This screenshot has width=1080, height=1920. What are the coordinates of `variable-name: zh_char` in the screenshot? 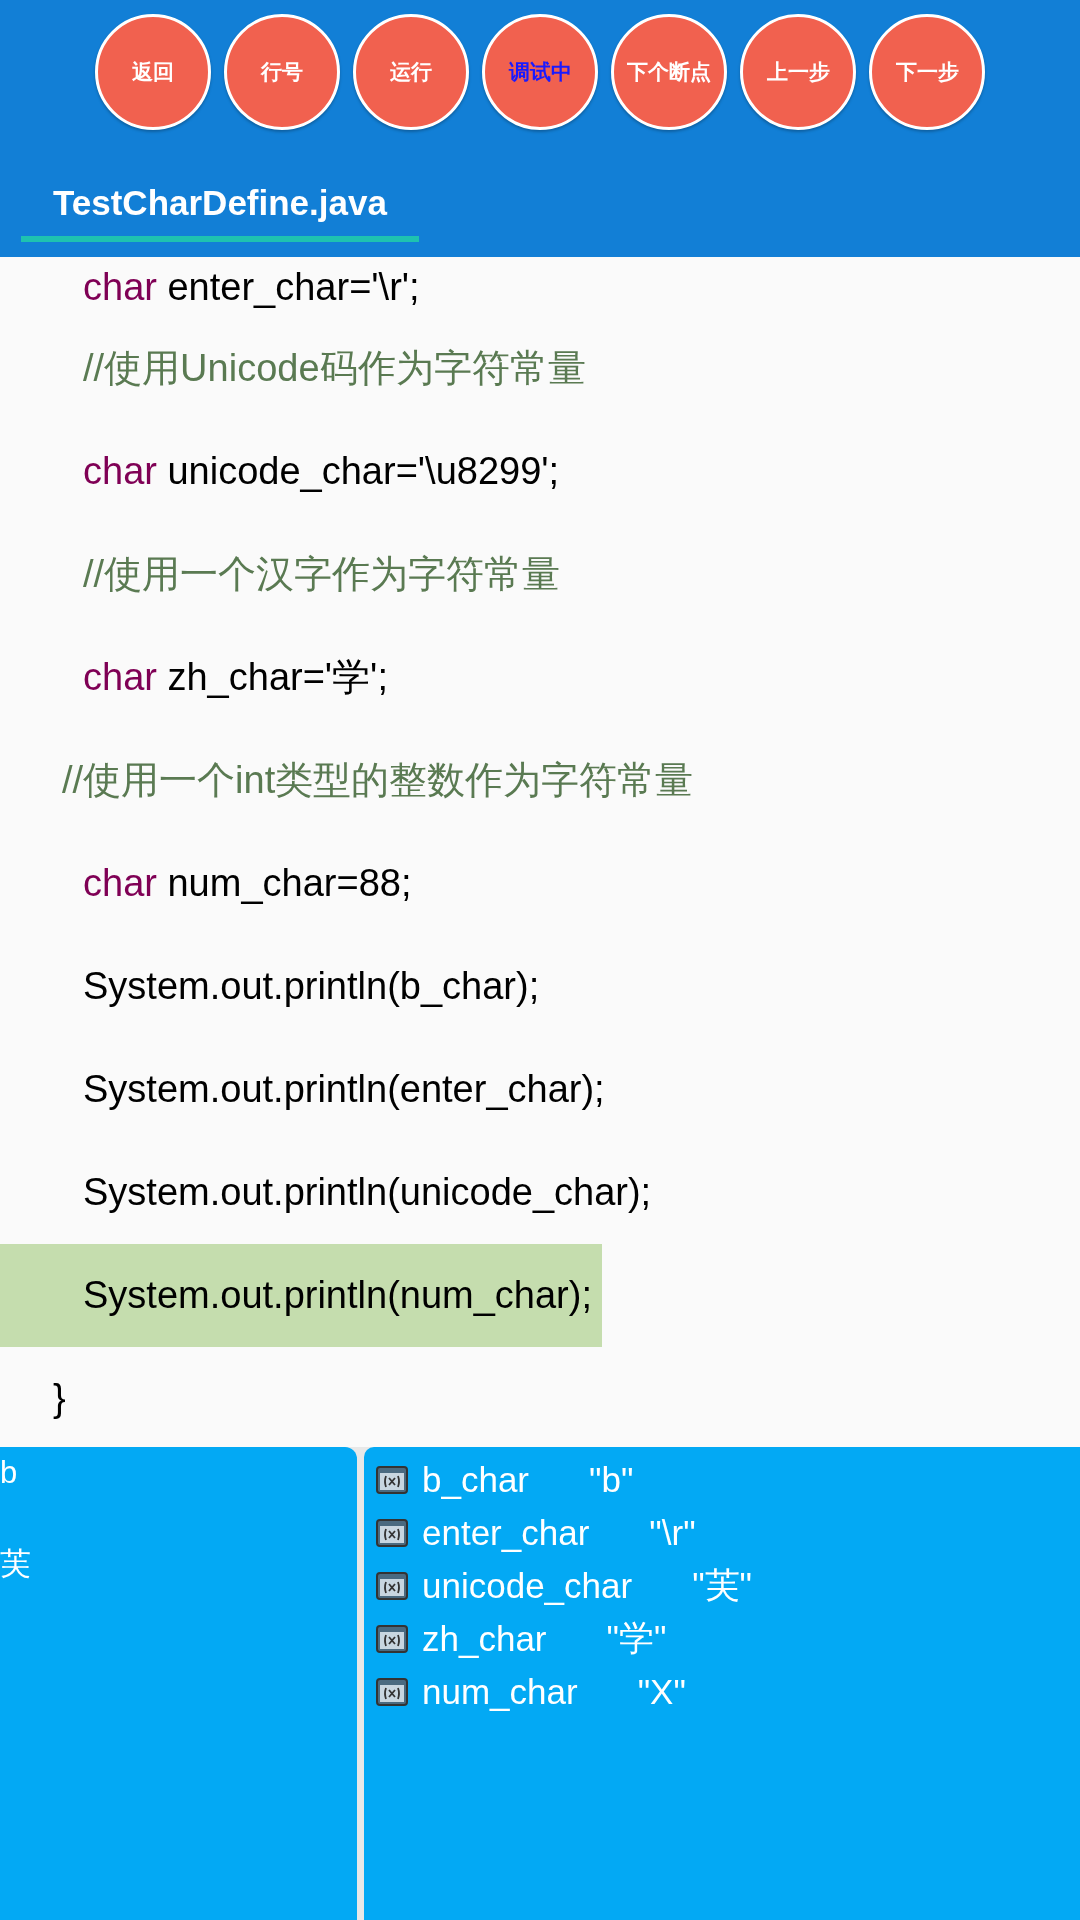 It's located at (484, 1638).